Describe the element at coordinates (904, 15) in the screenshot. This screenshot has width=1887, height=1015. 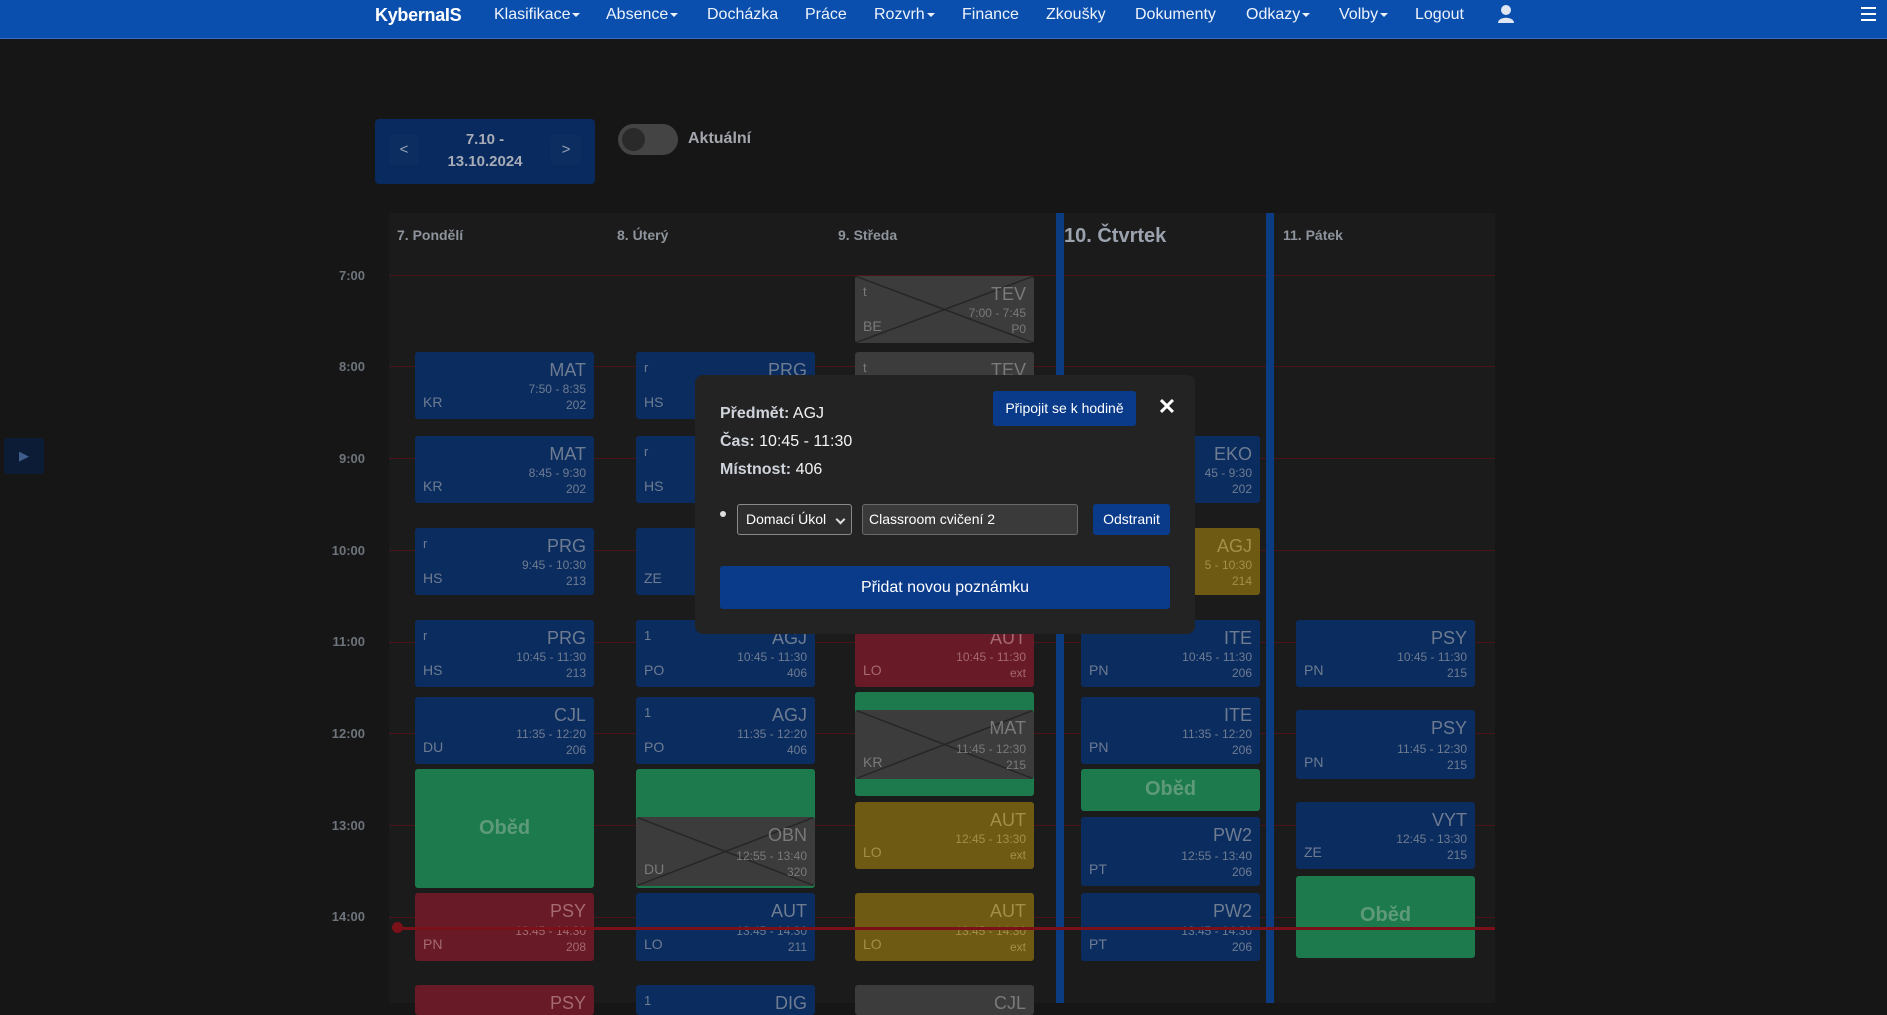
I see `nav-rozvrh: Rozvrh` at that location.